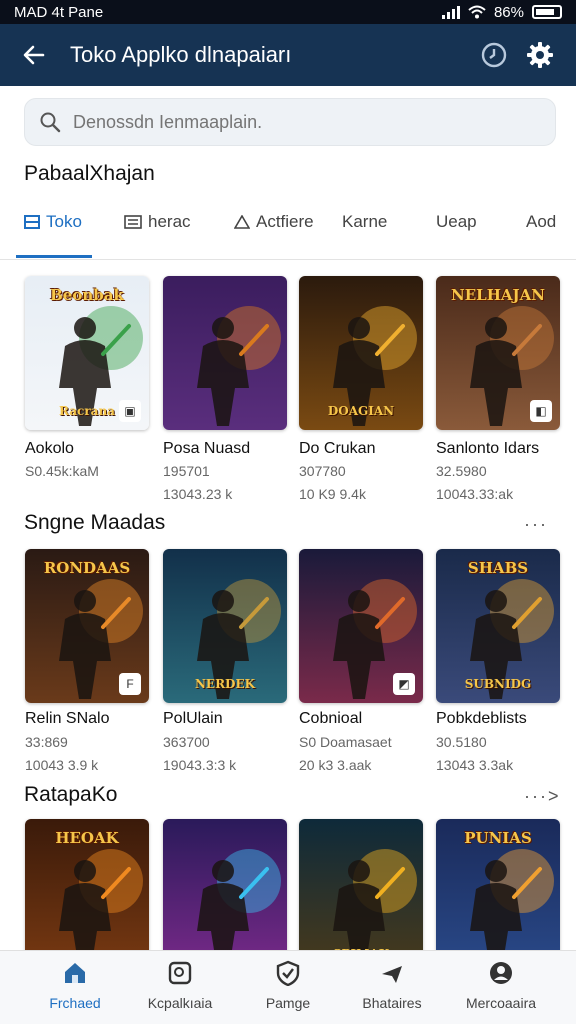  What do you see at coordinates (87, 295) in the screenshot?
I see `cover-title-art: Beonbak` at bounding box center [87, 295].